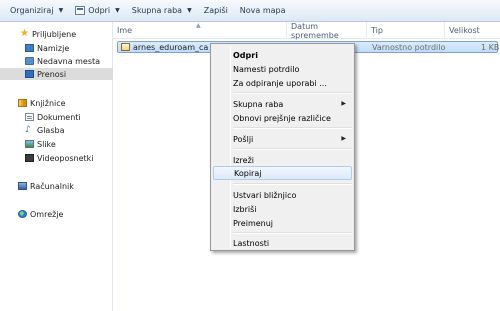  I want to click on column-size-label: Velikost, so click(464, 30).